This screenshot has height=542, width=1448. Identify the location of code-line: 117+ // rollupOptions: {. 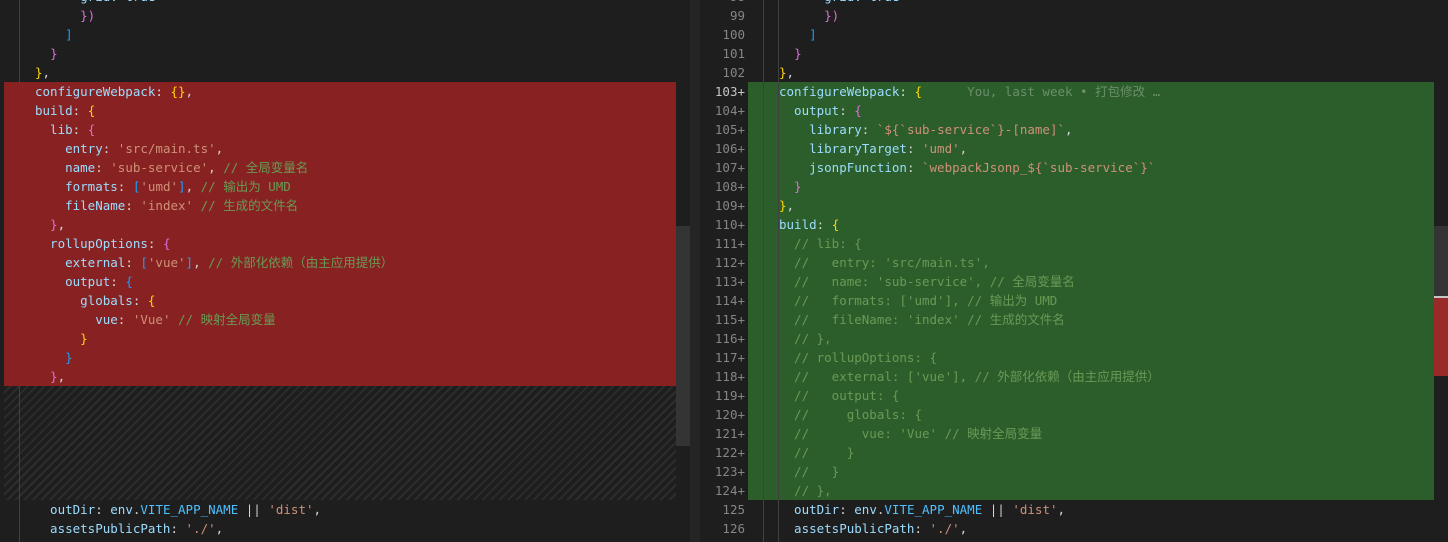
(1074, 357).